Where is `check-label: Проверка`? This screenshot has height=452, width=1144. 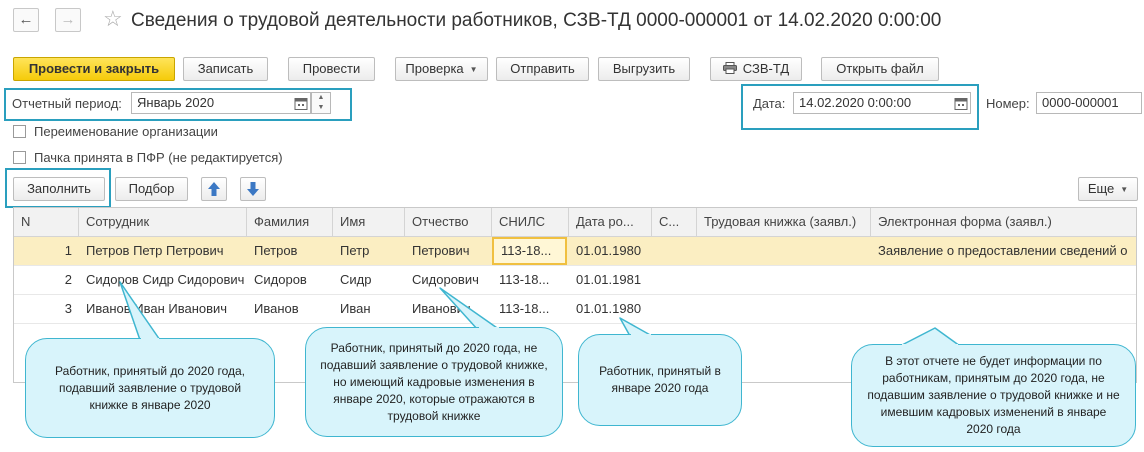 check-label: Проверка is located at coordinates (434, 68).